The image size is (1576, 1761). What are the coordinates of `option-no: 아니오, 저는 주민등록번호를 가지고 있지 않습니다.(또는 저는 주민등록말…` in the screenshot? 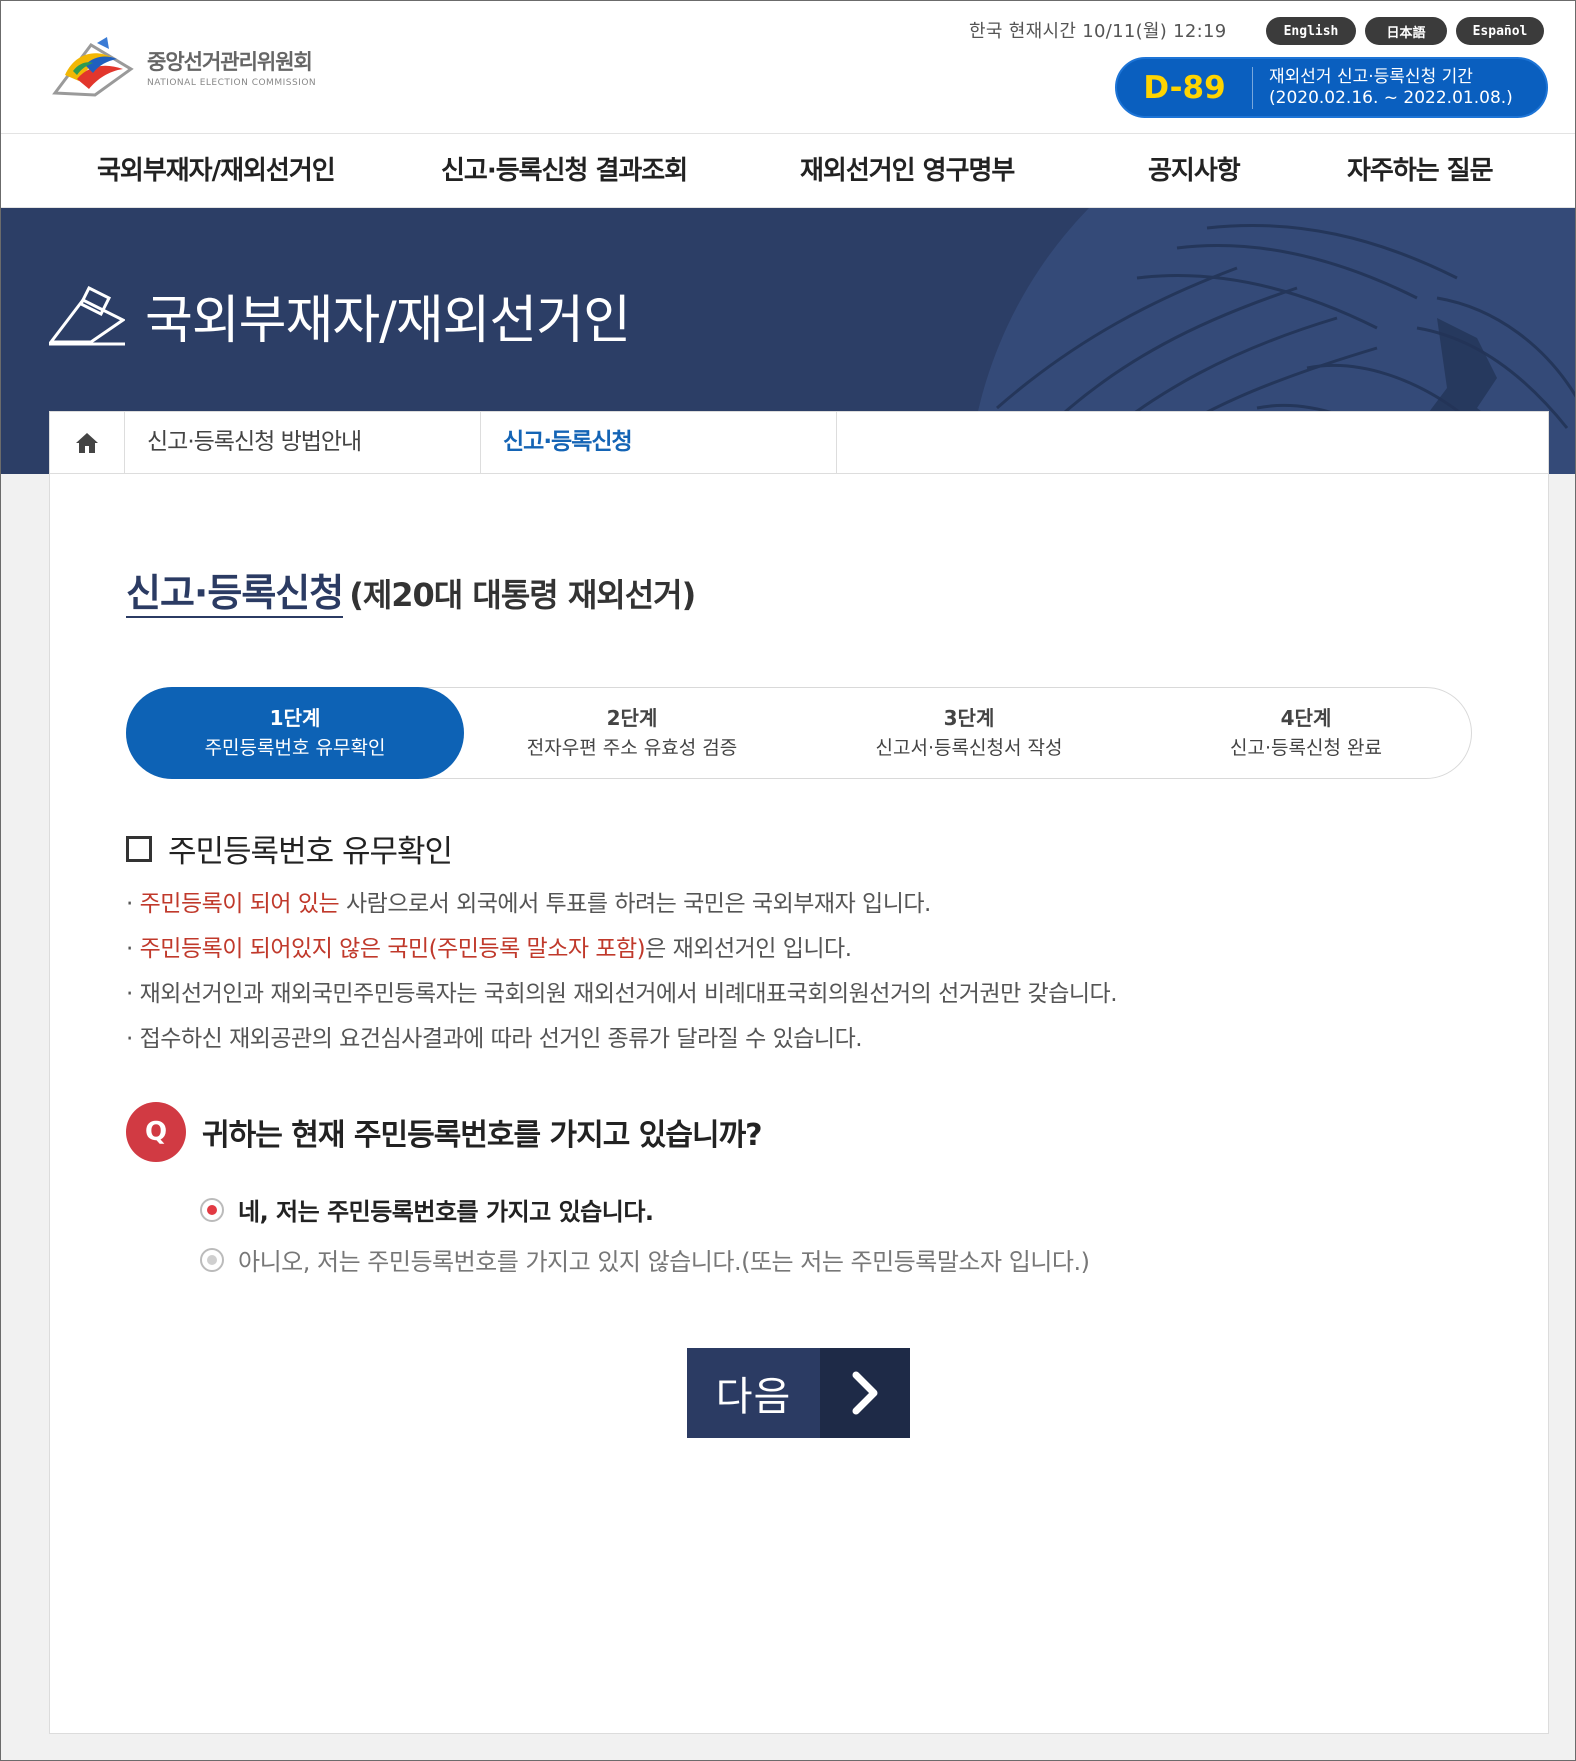 It's located at (645, 1259).